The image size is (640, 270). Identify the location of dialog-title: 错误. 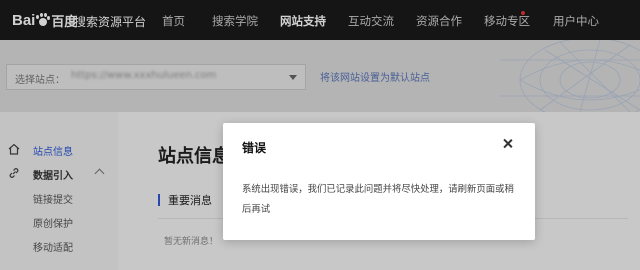
(254, 148).